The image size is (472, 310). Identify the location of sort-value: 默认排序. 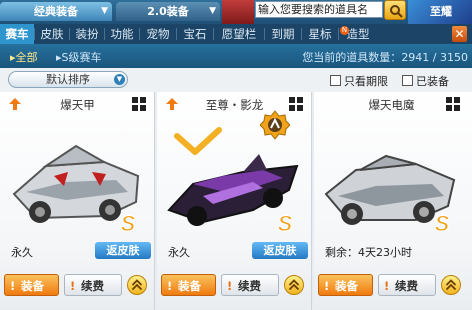
(68, 79).